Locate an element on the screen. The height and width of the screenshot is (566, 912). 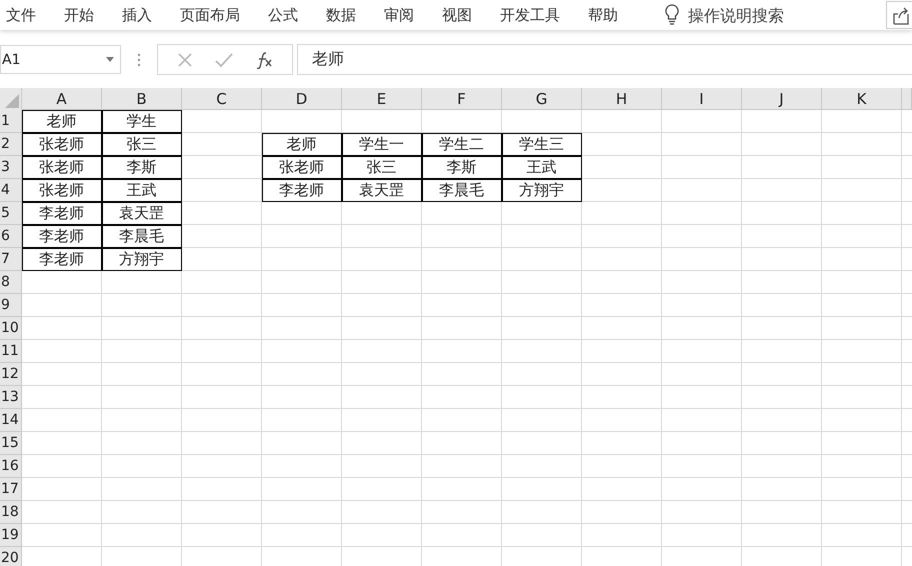
column-header is located at coordinates (907, 99).